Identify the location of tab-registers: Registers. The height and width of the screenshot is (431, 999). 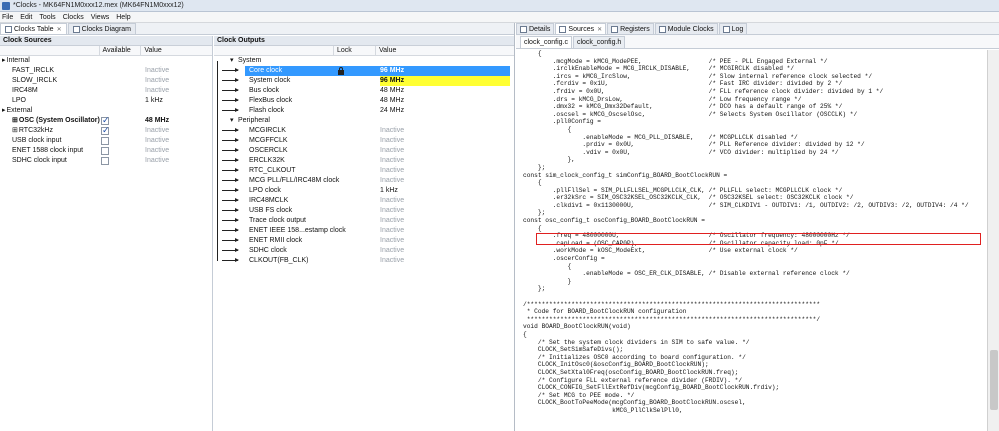
(630, 28).